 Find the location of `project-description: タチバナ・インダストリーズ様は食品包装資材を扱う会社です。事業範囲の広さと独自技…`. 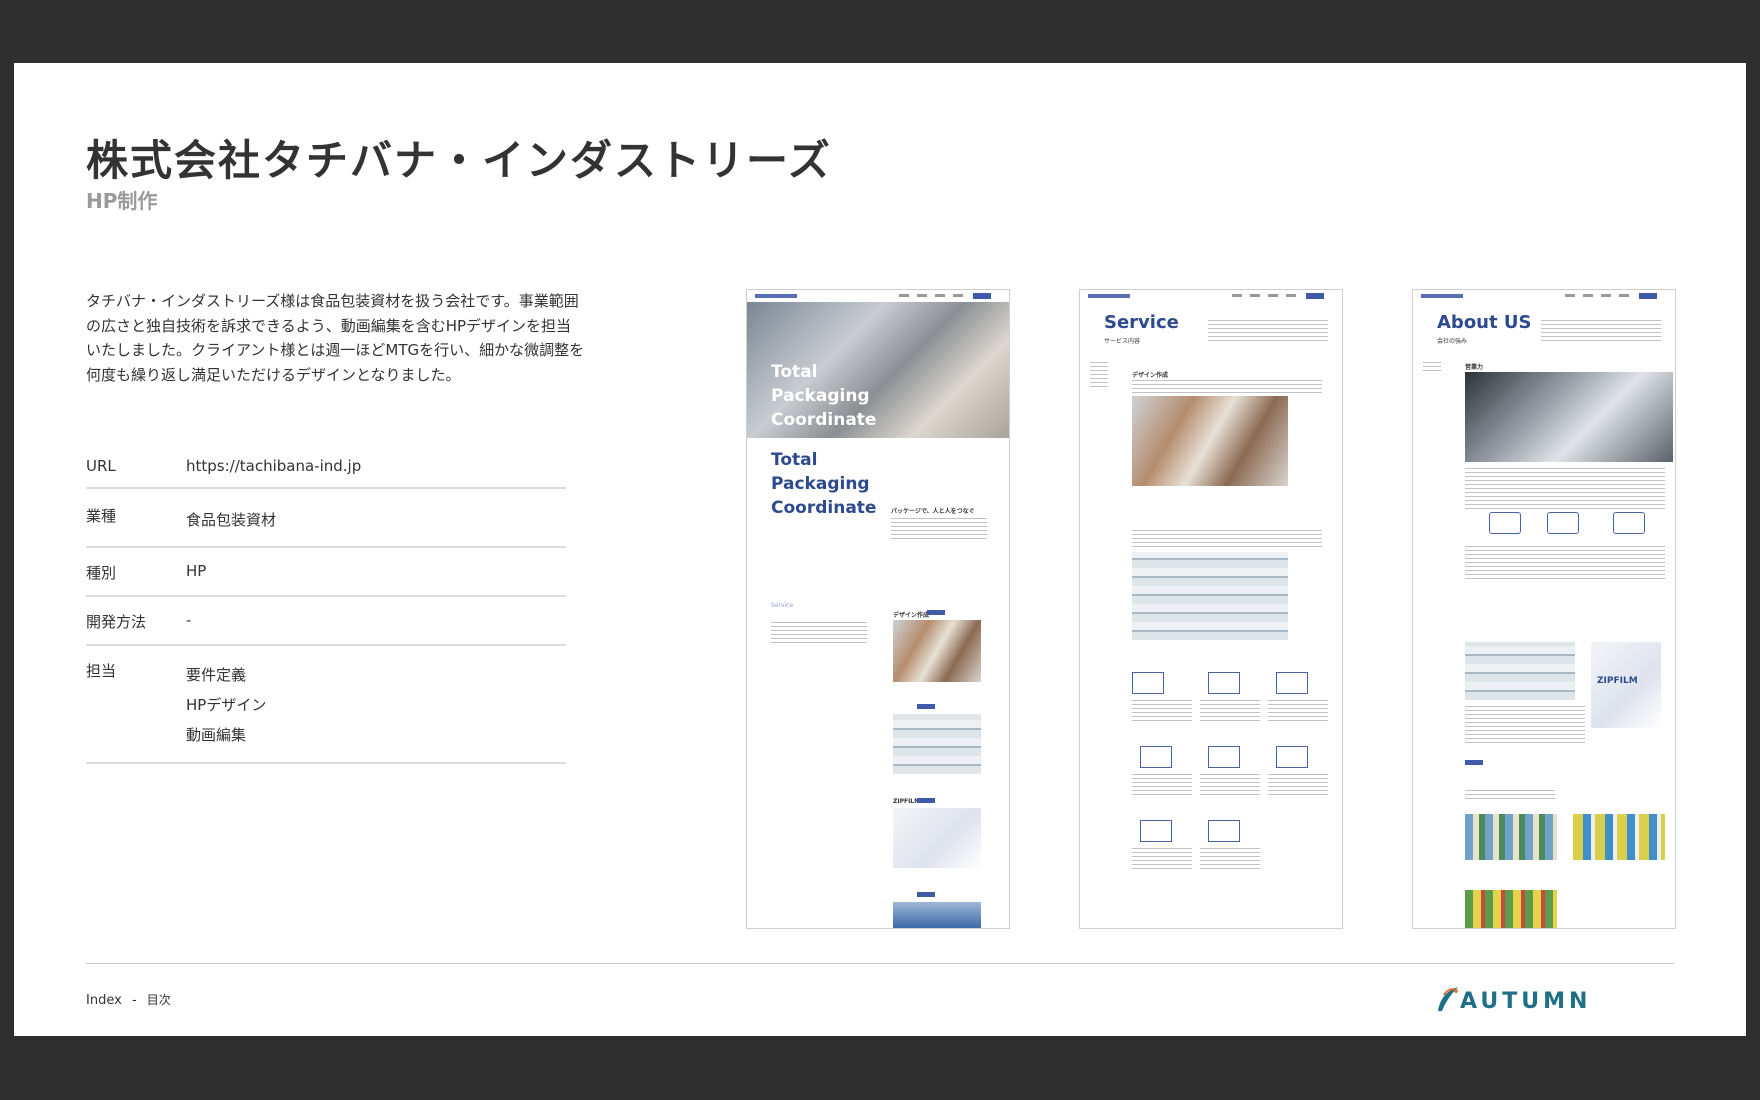

project-description: タチバナ・インダストリーズ様は食品包装資材を扱う会社です。事業範囲の広さと独自技… is located at coordinates (335, 338).